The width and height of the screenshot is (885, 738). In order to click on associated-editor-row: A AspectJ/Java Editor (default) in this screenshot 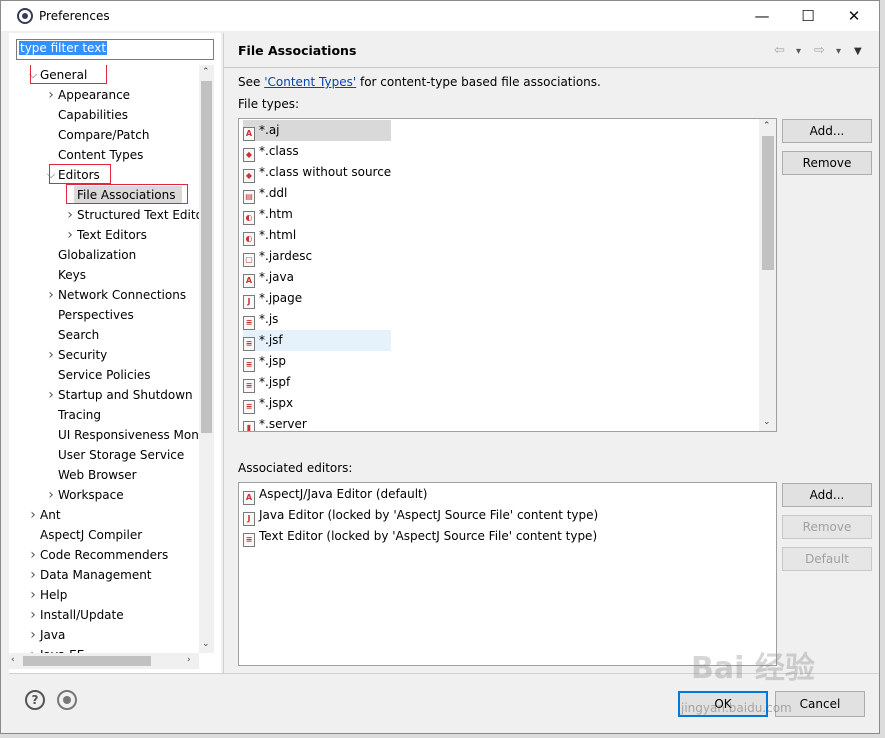, I will do `click(335, 494)`.